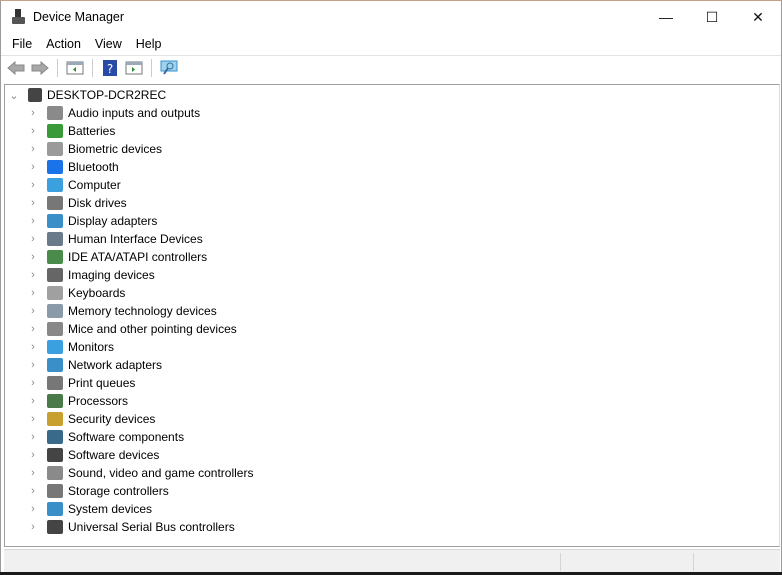  I want to click on memory-icon, so click(55, 311).